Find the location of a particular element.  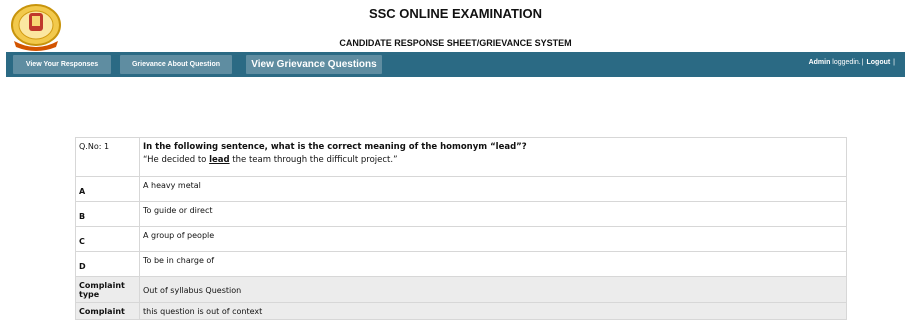

complaint-type-row: Complaint type Out of syllabus Question is located at coordinates (461, 289).